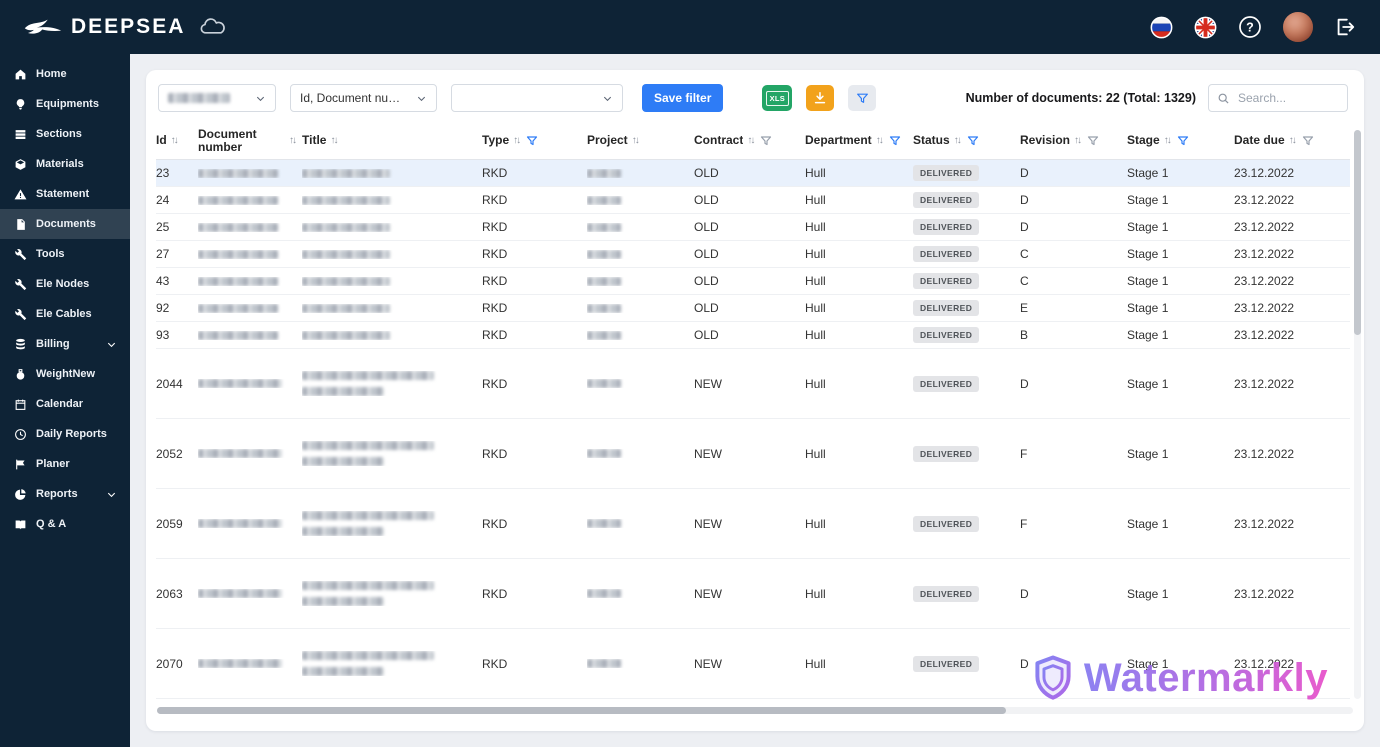  I want to click on table-row: 24 RKD OLD Hull DELIVERED D Stage 1 23.12.2022, so click(753, 200).